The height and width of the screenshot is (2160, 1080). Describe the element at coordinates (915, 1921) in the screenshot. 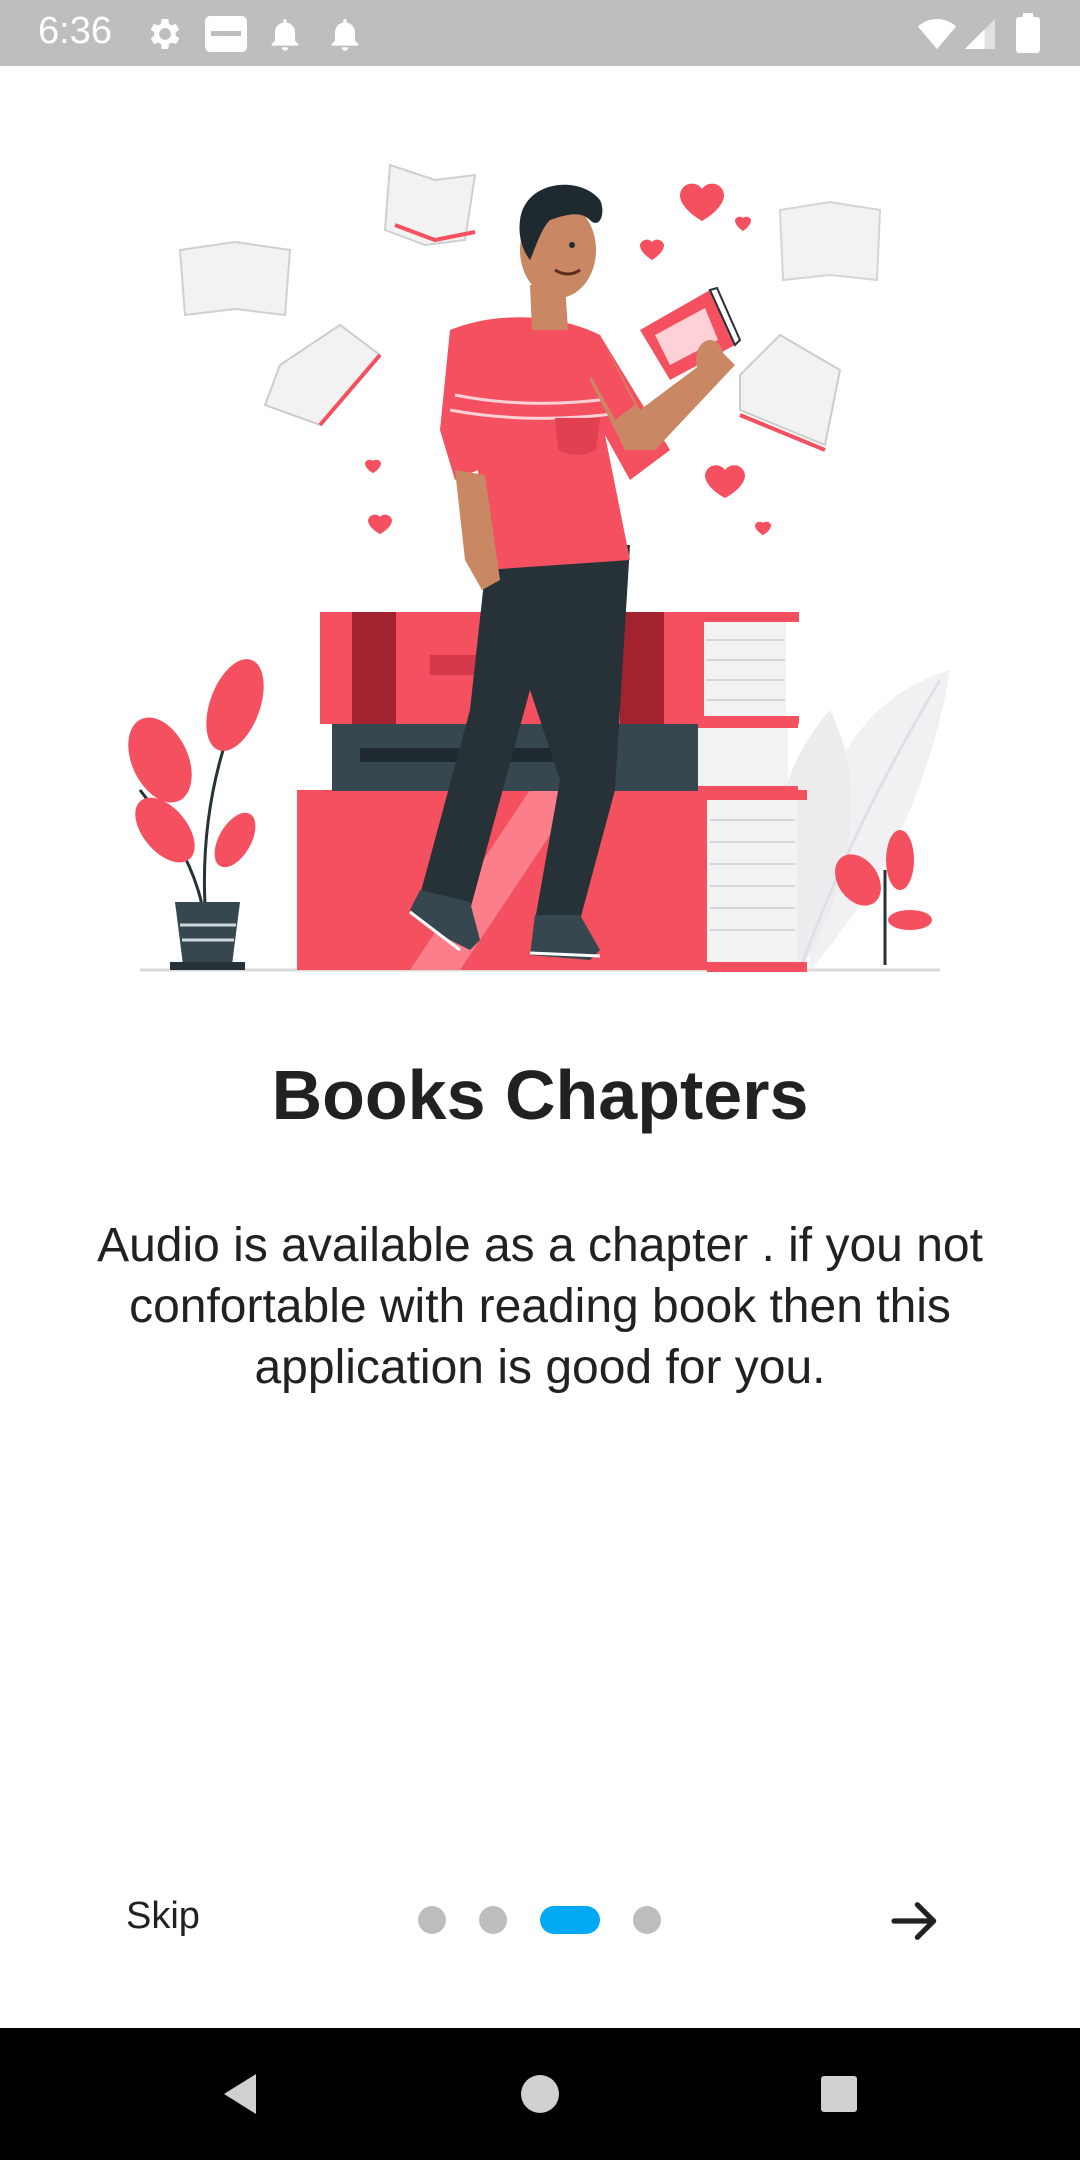

I see `arrow-right-icon` at that location.